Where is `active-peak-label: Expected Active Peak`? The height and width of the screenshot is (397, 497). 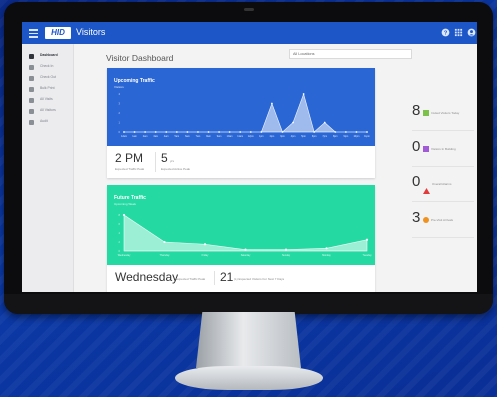 active-peak-label: Expected Active Peak is located at coordinates (176, 169).